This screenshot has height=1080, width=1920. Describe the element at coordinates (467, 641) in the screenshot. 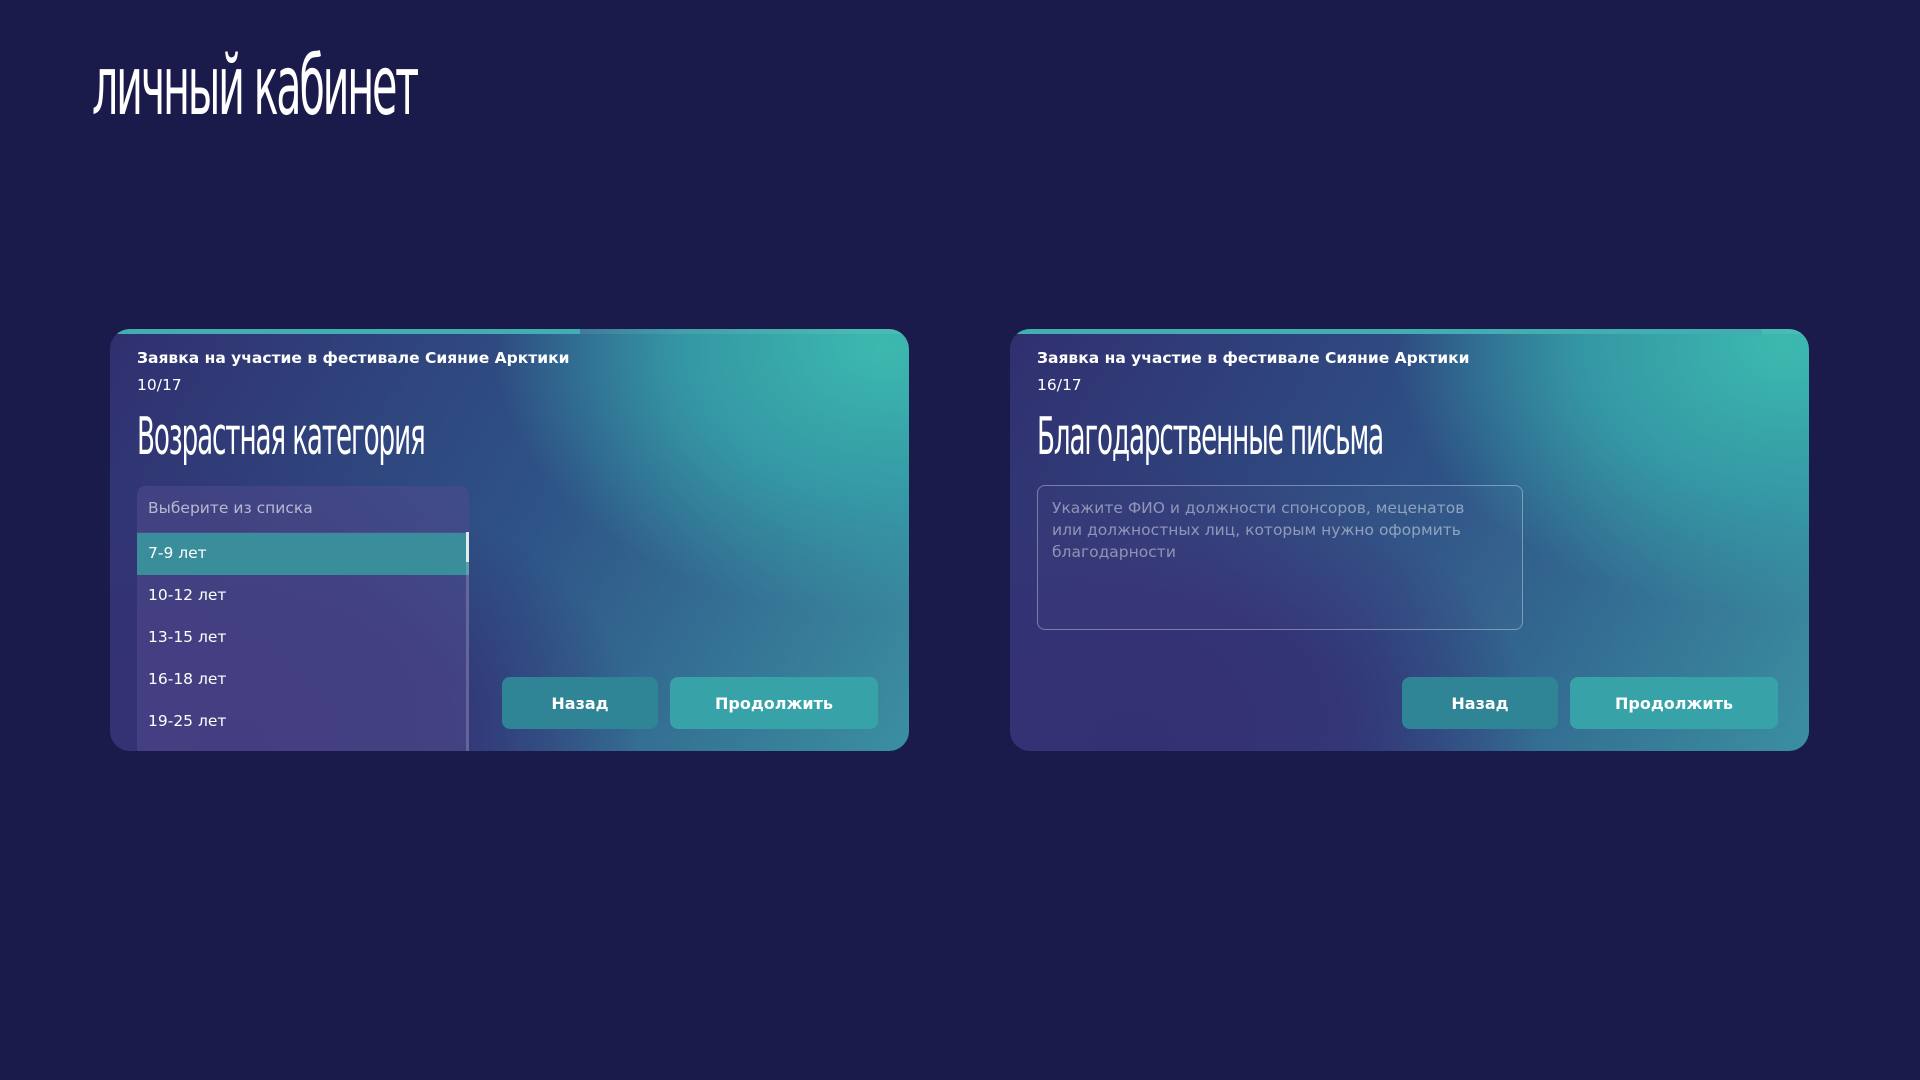

I see `dropdown-scrollbar-track` at that location.